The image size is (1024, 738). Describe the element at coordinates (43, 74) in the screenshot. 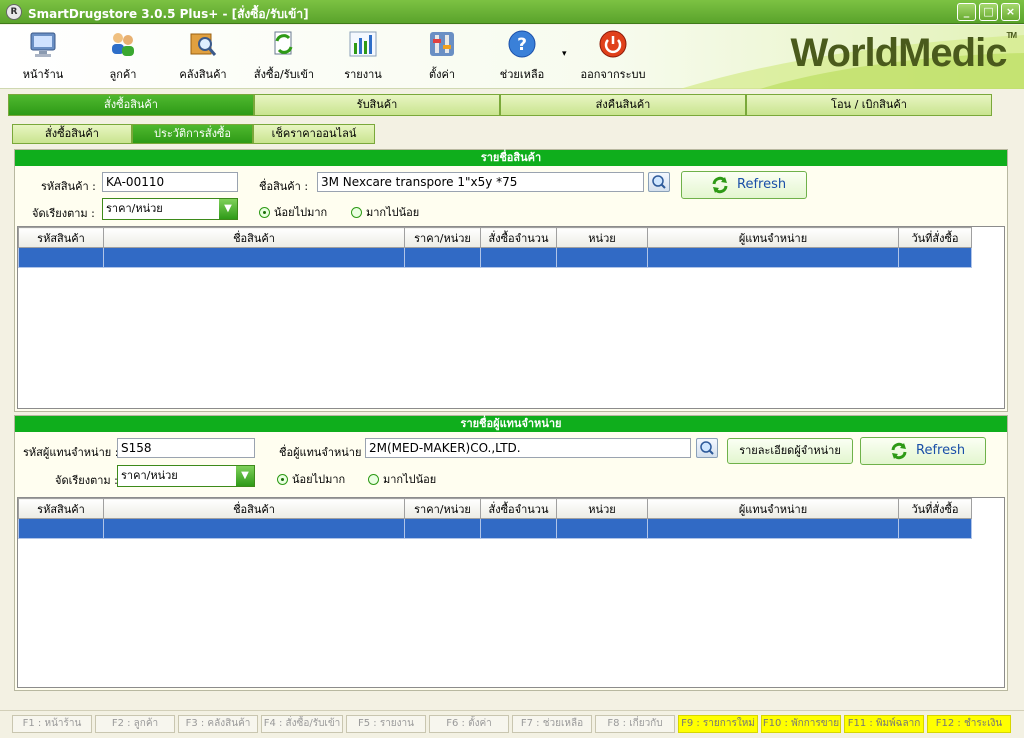

I see `toolbar-label: หน้าร้าน` at that location.